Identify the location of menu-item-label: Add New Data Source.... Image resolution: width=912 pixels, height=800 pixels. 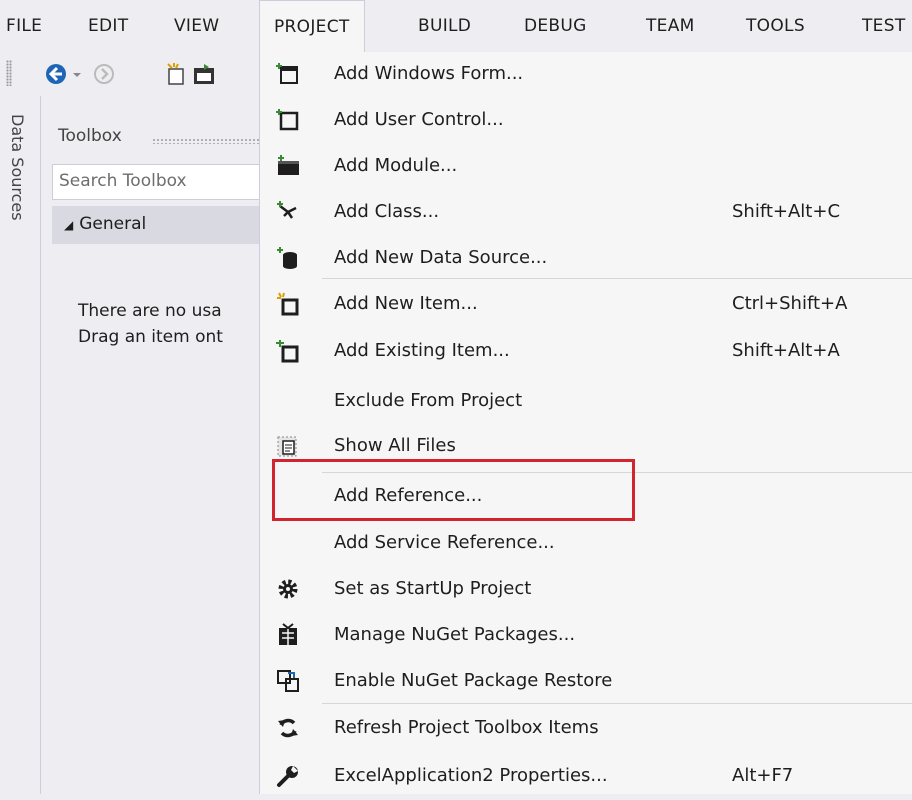
(441, 257).